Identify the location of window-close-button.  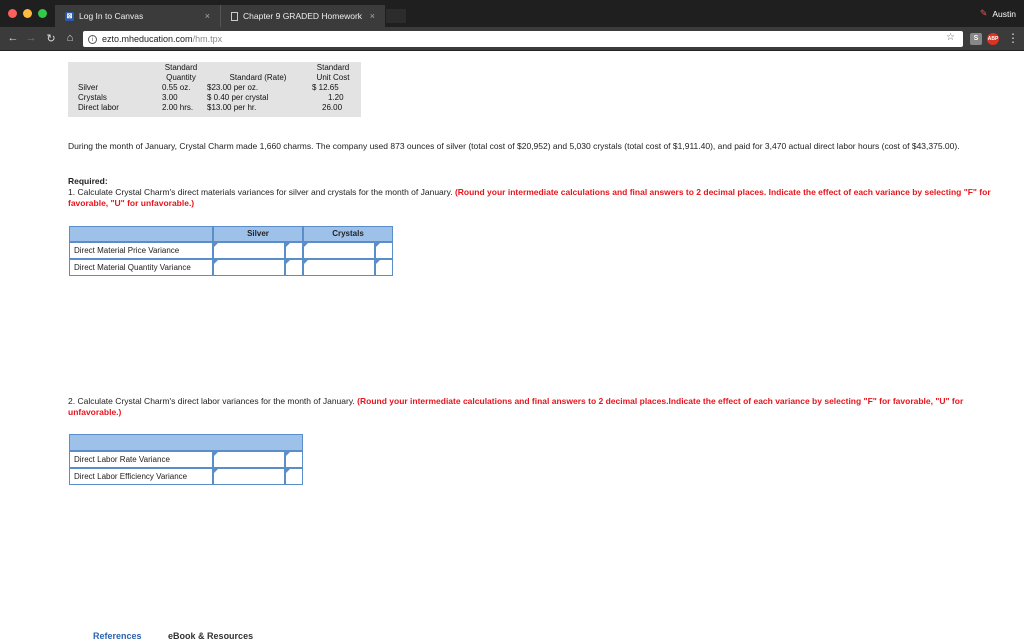
(12, 13).